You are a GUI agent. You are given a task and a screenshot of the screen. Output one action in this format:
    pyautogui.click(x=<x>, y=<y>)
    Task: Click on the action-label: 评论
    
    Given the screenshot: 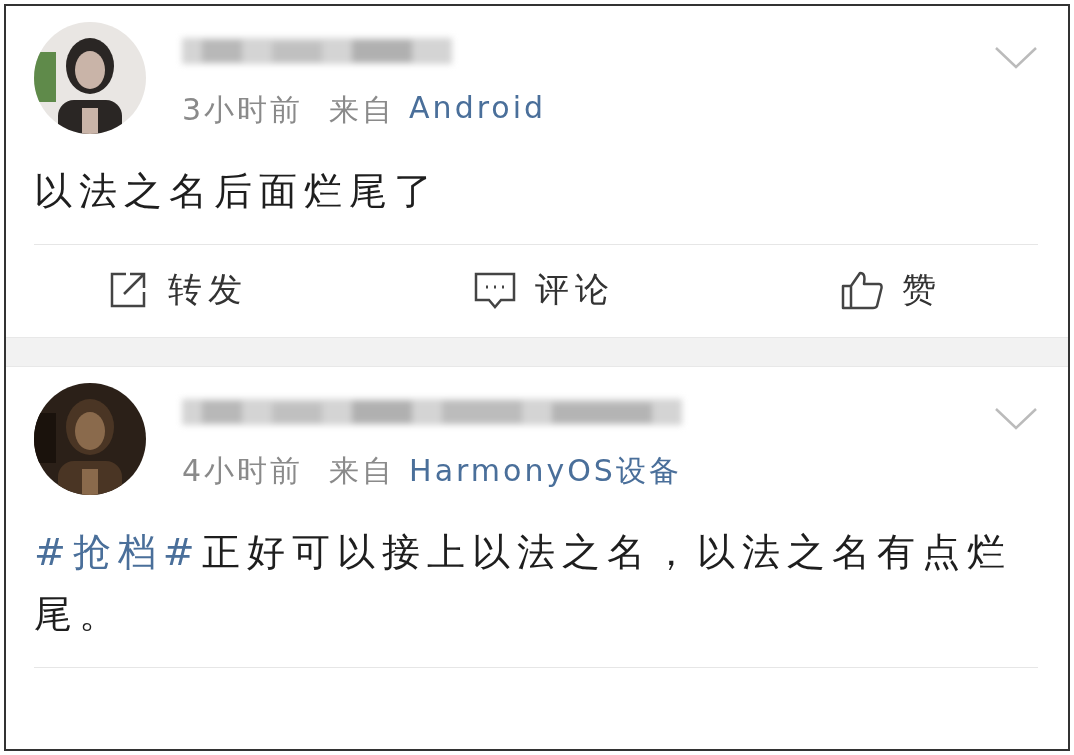 What is the action you would take?
    pyautogui.click(x=575, y=290)
    